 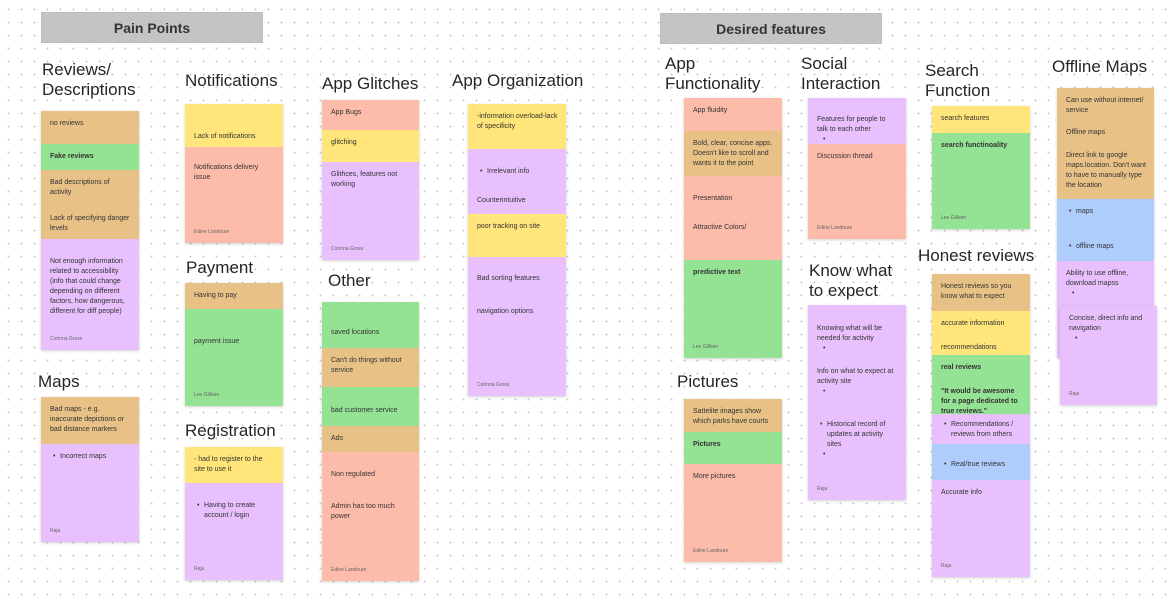 What do you see at coordinates (370, 367) in the screenshot?
I see `sticky-note: Can't do things without service` at bounding box center [370, 367].